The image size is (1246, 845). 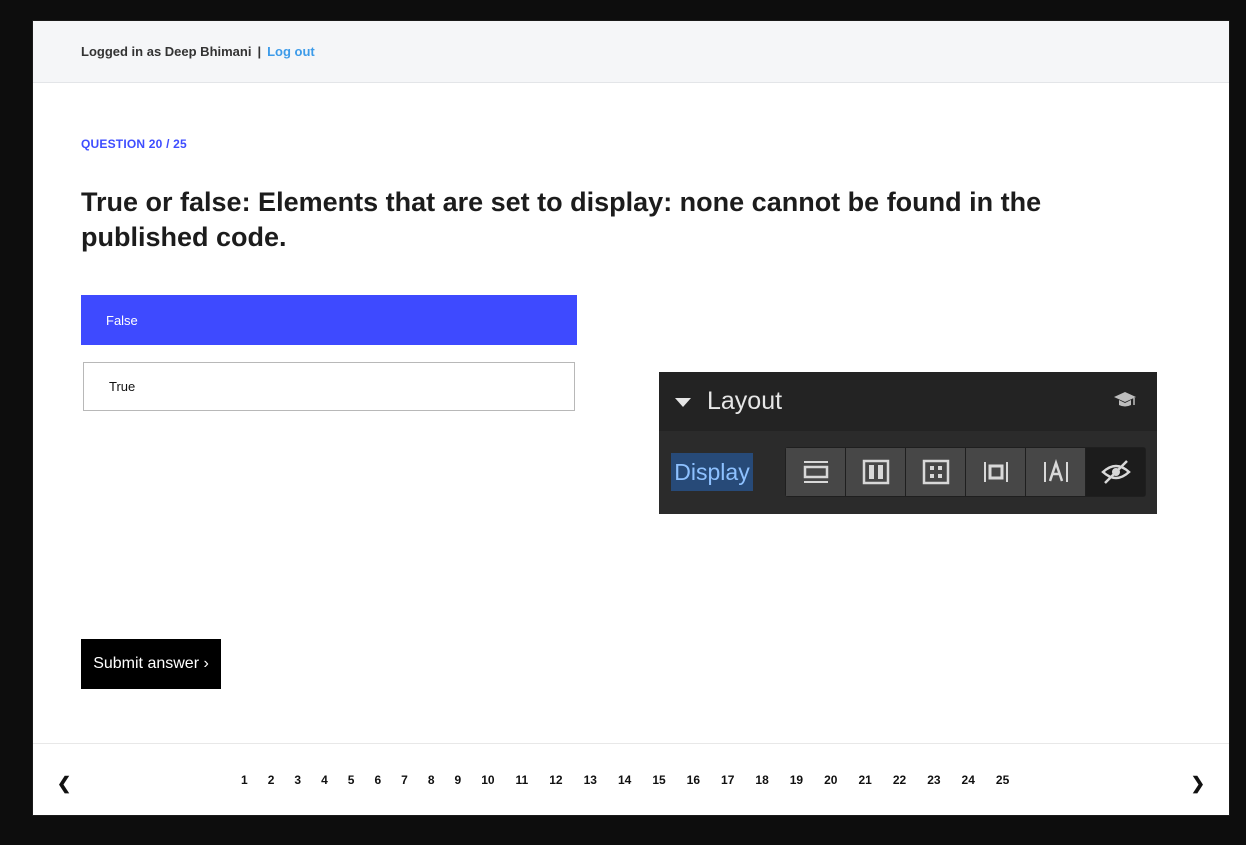 I want to click on page-link-2: 2, so click(x=271, y=780).